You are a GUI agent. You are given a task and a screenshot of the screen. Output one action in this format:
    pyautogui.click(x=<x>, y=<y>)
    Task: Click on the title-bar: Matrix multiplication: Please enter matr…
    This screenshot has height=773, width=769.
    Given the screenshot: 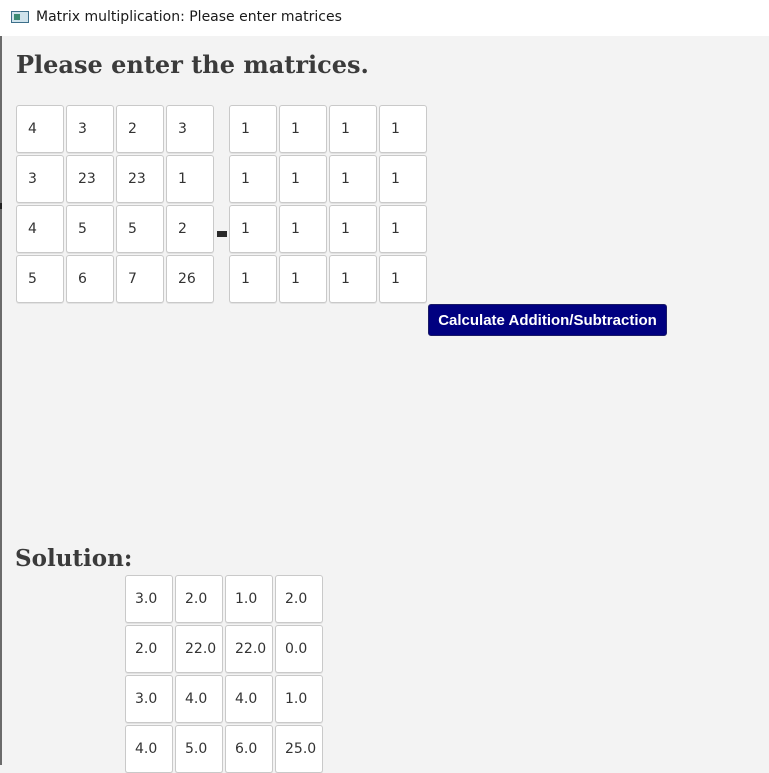 What is the action you would take?
    pyautogui.click(x=384, y=18)
    